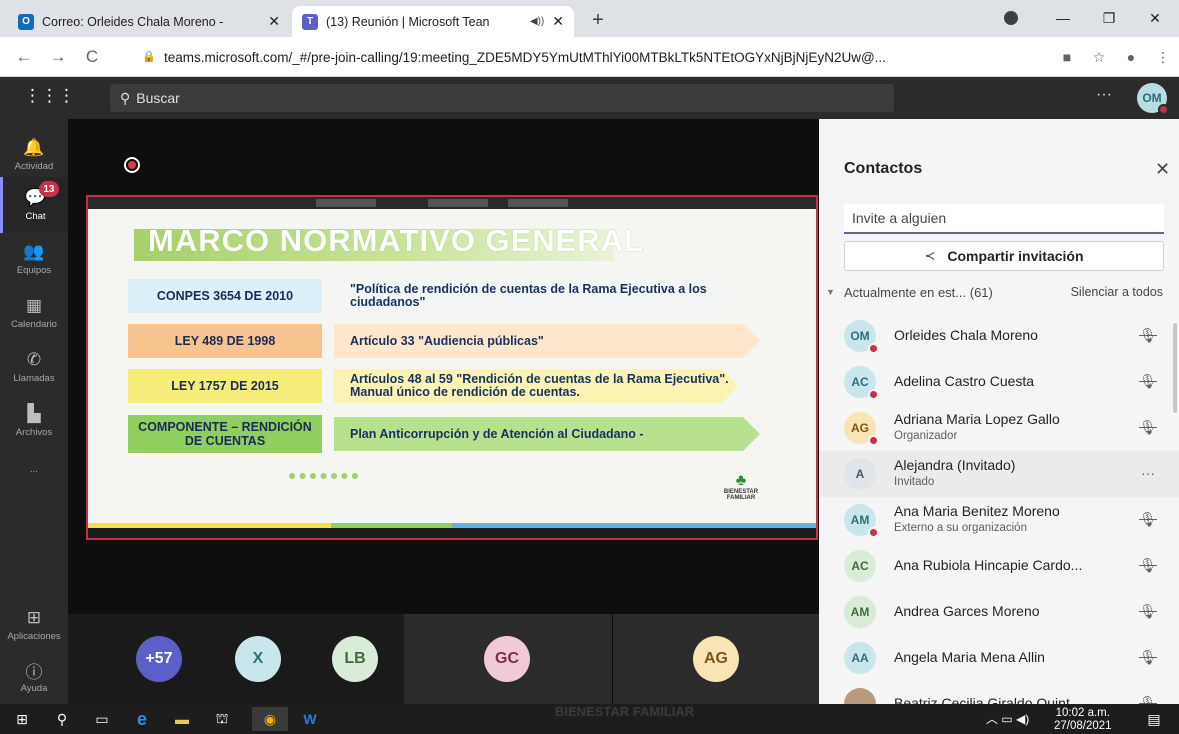  I want to click on participant-row: AA Angela Maria Mena Allin 🎙︎, so click(999, 658).